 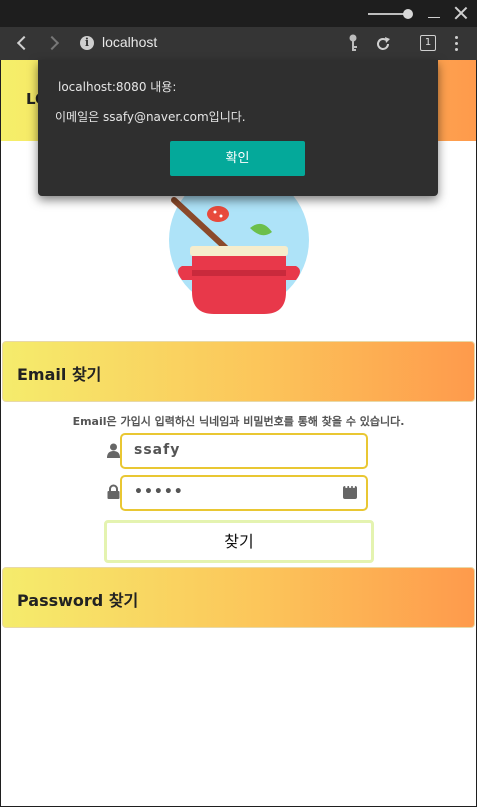 I want to click on zoom-slider-knob, so click(x=408, y=14).